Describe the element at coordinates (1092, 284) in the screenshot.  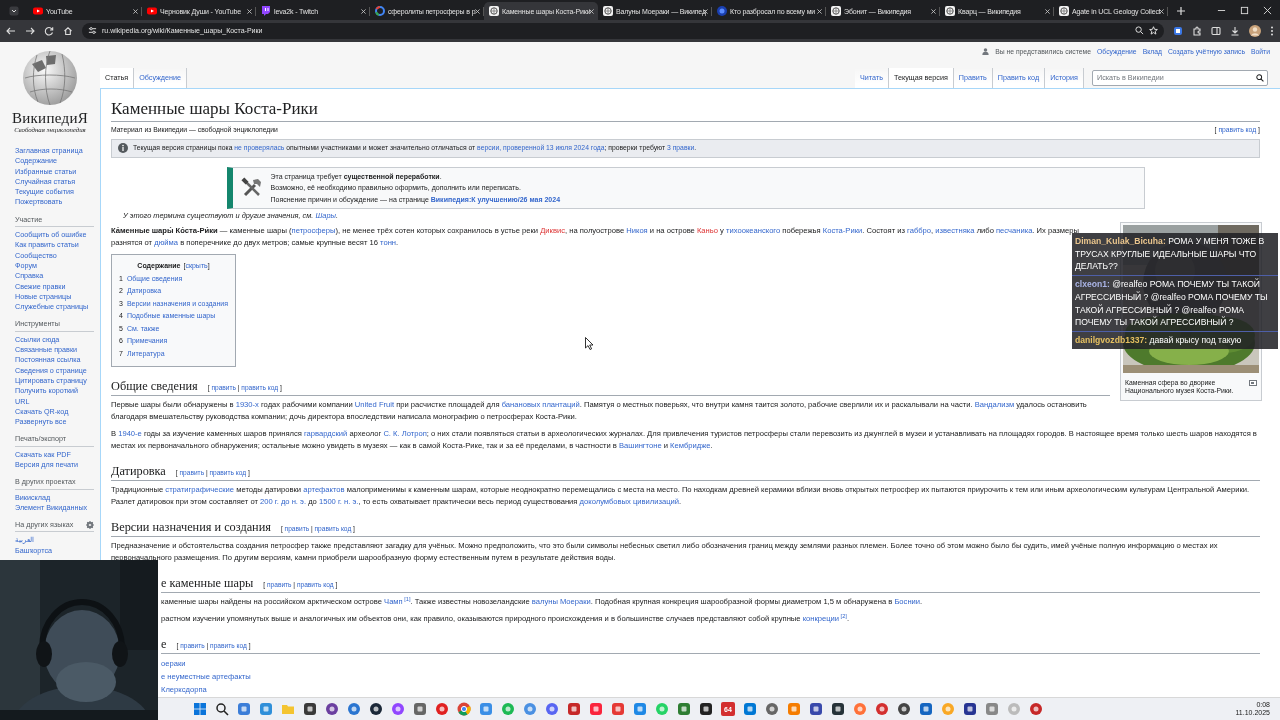
I see `chat-username: clxeon1:` at that location.